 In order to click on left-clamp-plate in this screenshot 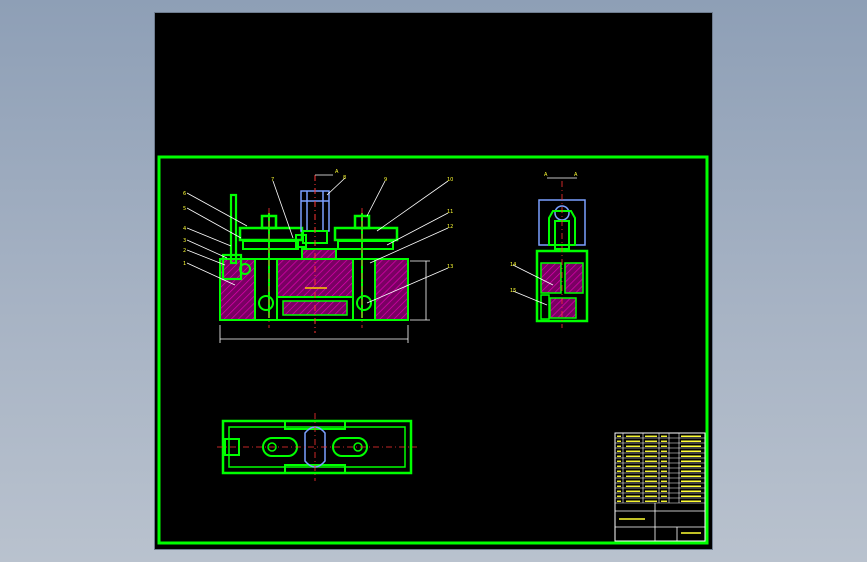, I will do `click(271, 234)`.